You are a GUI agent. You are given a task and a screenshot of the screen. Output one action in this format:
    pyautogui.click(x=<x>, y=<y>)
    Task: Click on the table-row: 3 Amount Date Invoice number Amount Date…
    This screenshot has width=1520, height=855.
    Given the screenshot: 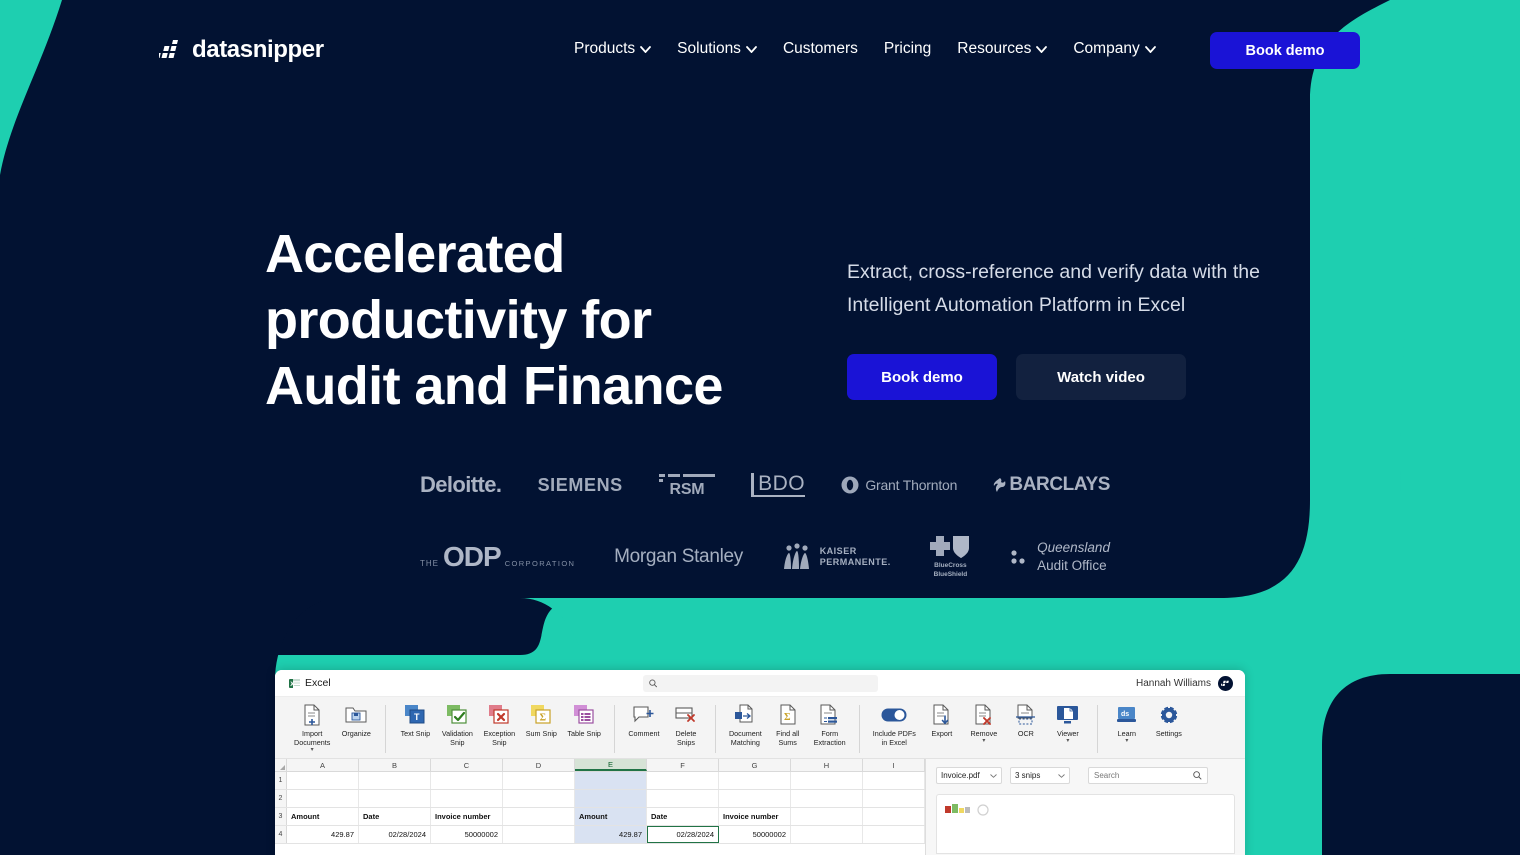 What is the action you would take?
    pyautogui.click(x=600, y=817)
    